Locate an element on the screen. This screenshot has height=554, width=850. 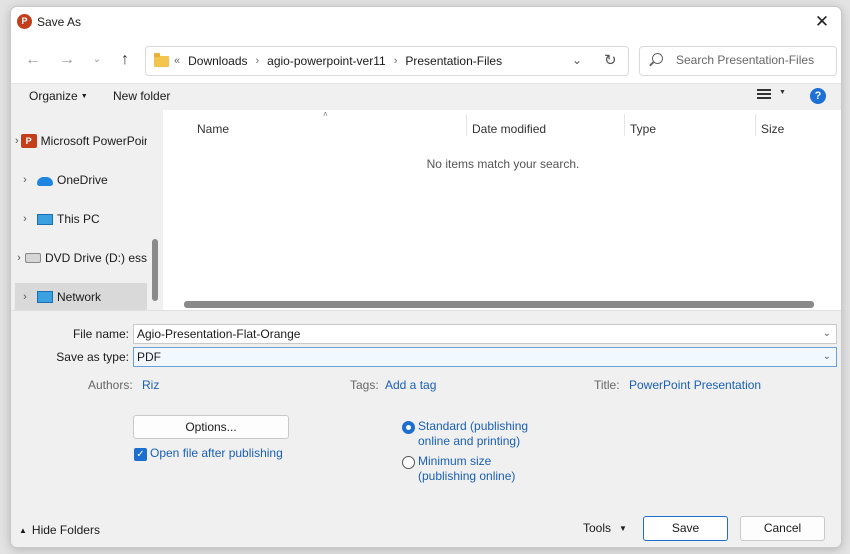
breadcrumb-presentation-files: Presentation-Files is located at coordinates (453, 61).